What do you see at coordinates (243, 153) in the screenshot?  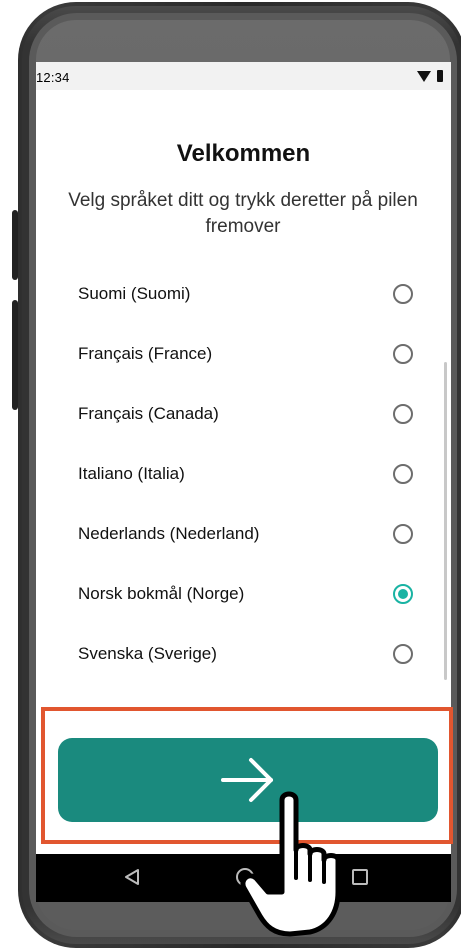 I see `page-title: Velkommen` at bounding box center [243, 153].